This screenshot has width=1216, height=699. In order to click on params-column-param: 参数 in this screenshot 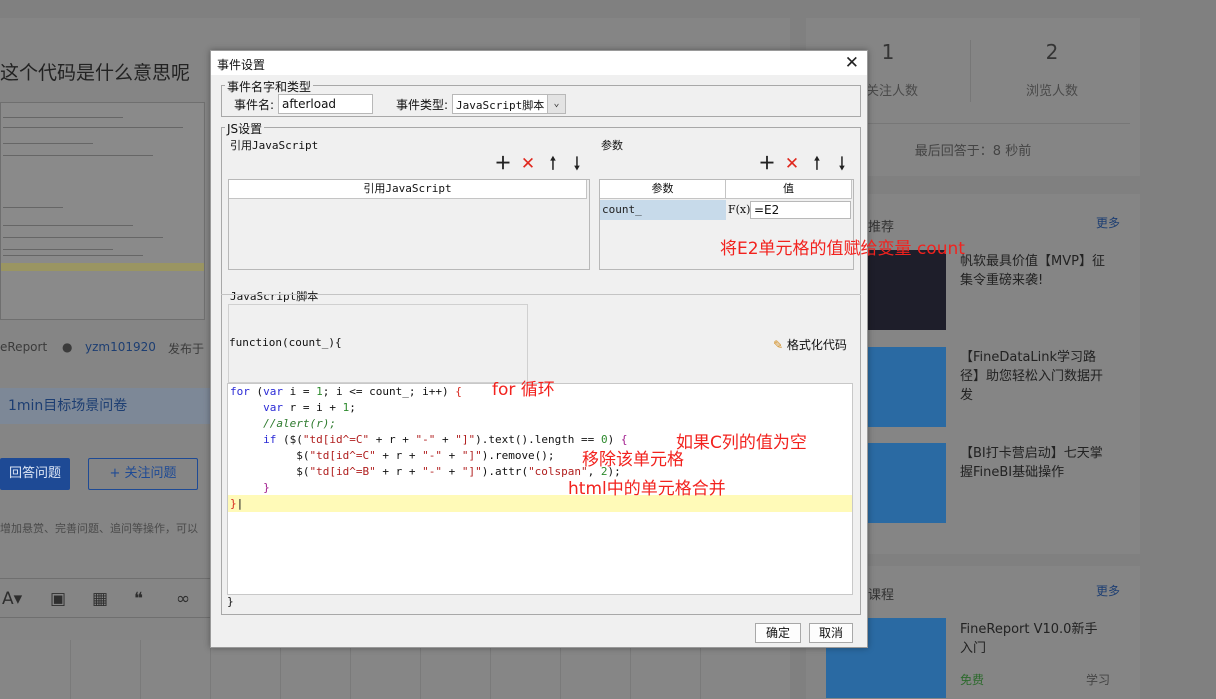, I will do `click(663, 189)`.